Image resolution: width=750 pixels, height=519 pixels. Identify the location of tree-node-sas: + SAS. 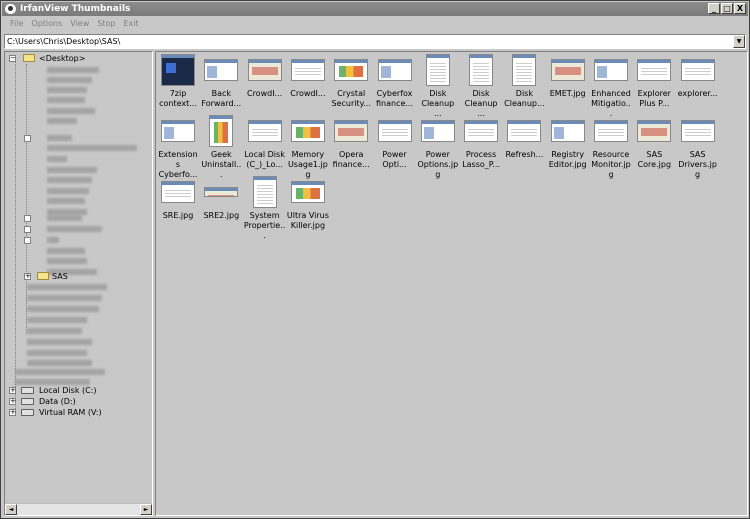
(84, 276).